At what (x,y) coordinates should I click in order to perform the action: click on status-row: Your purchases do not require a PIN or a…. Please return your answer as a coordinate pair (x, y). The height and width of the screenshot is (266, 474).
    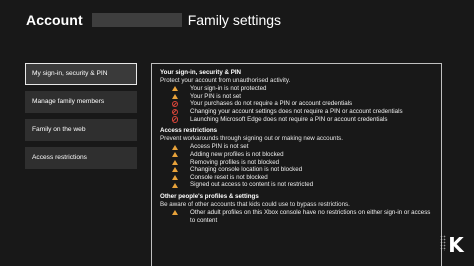
    Looking at the image, I should click on (297, 104).